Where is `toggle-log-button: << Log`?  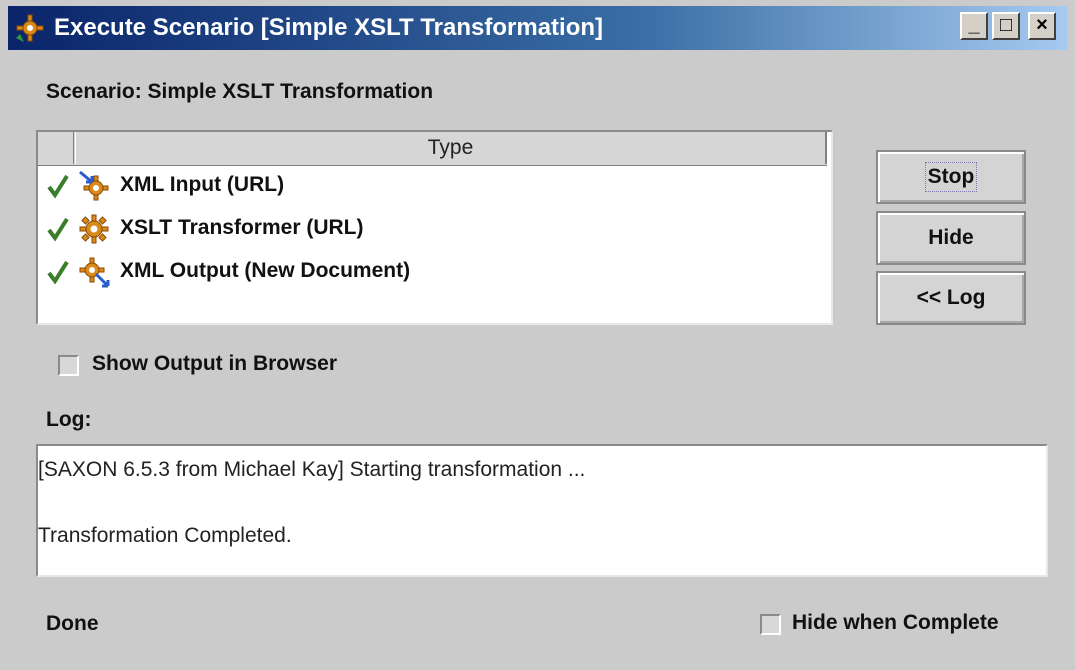
toggle-log-button: << Log is located at coordinates (951, 298).